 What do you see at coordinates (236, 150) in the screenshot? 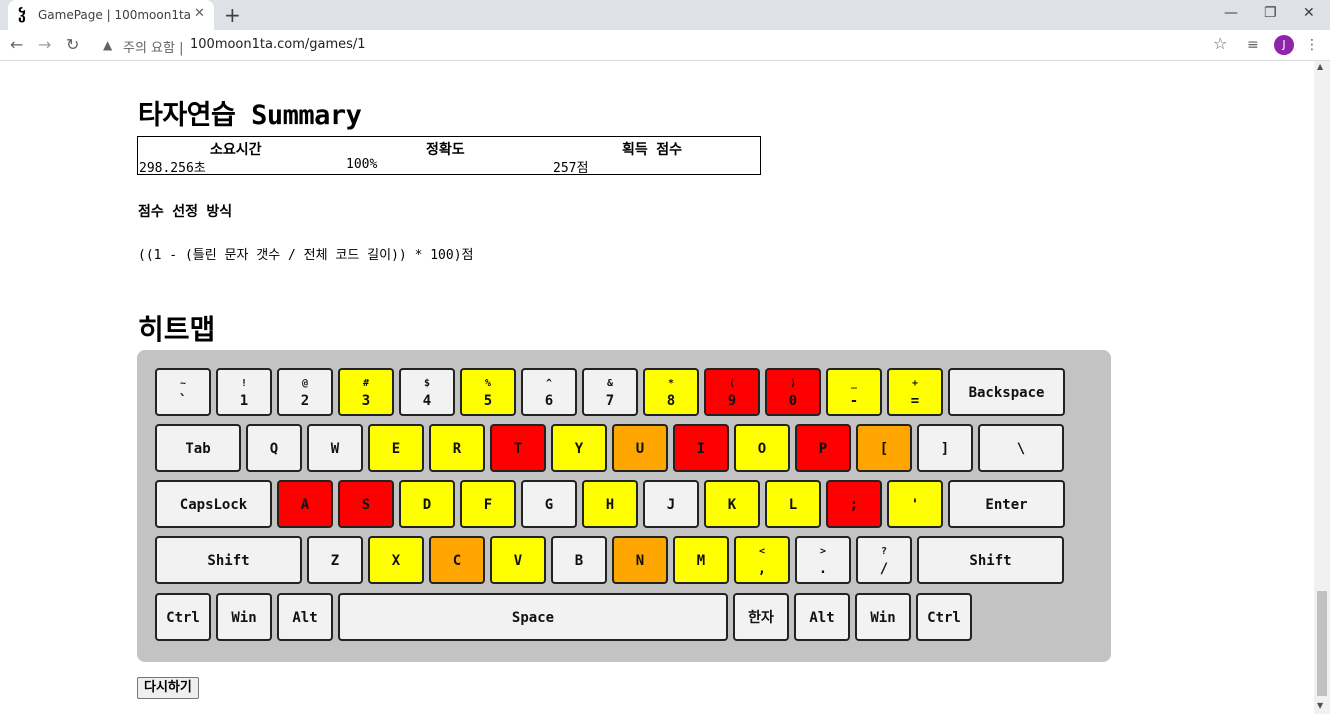
I see `summary-header-time: 소요시간` at bounding box center [236, 150].